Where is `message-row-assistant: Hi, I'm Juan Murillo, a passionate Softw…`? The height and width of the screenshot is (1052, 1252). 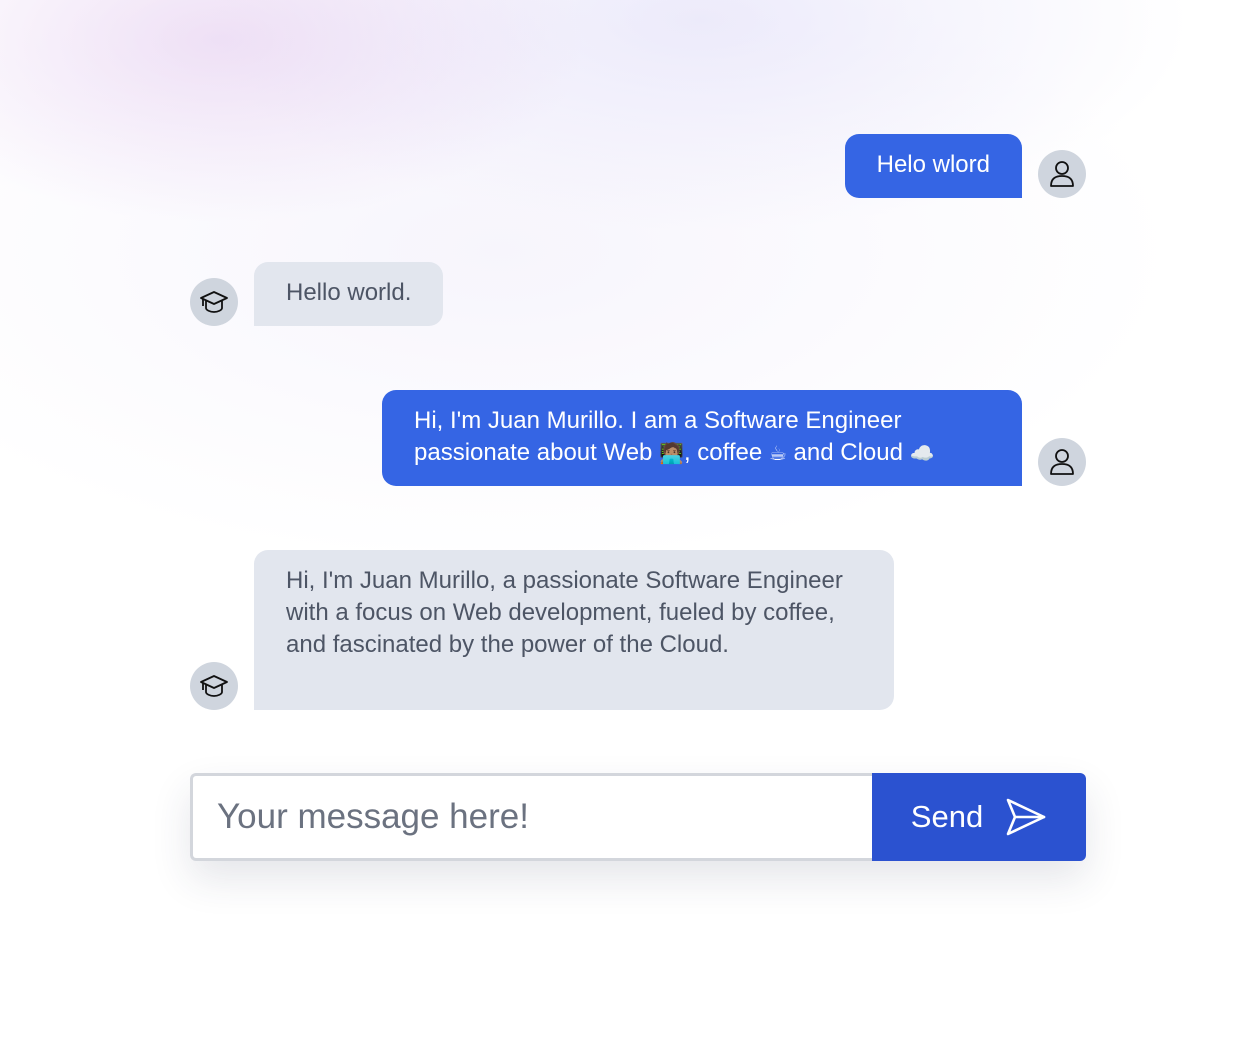
message-row-assistant: Hi, I'm Juan Murillo, a passionate Softw… is located at coordinates (542, 630).